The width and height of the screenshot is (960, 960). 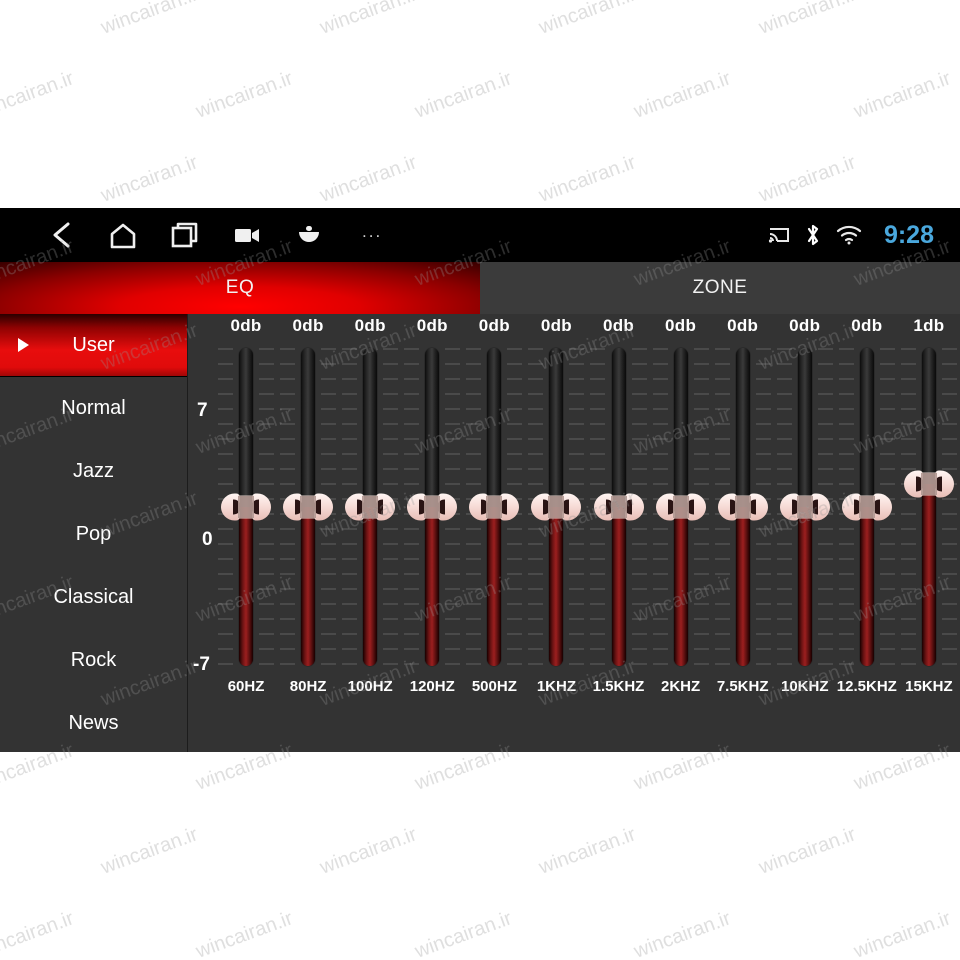 I want to click on sidebar-item-normal: Normal, so click(x=93, y=408).